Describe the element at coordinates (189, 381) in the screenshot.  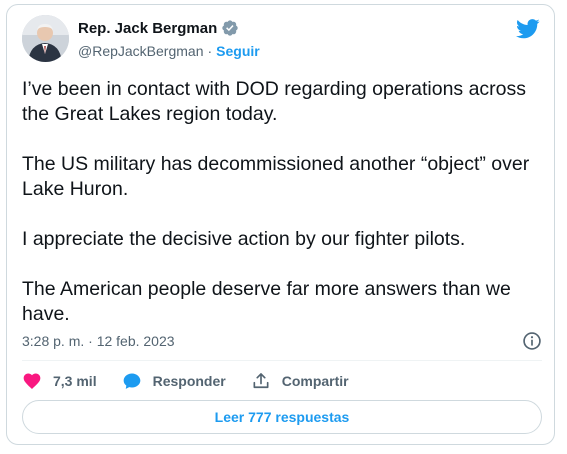
I see `reply-label: Responder` at that location.